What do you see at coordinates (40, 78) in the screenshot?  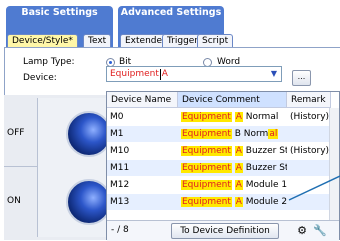 I see `device-label: Device:` at bounding box center [40, 78].